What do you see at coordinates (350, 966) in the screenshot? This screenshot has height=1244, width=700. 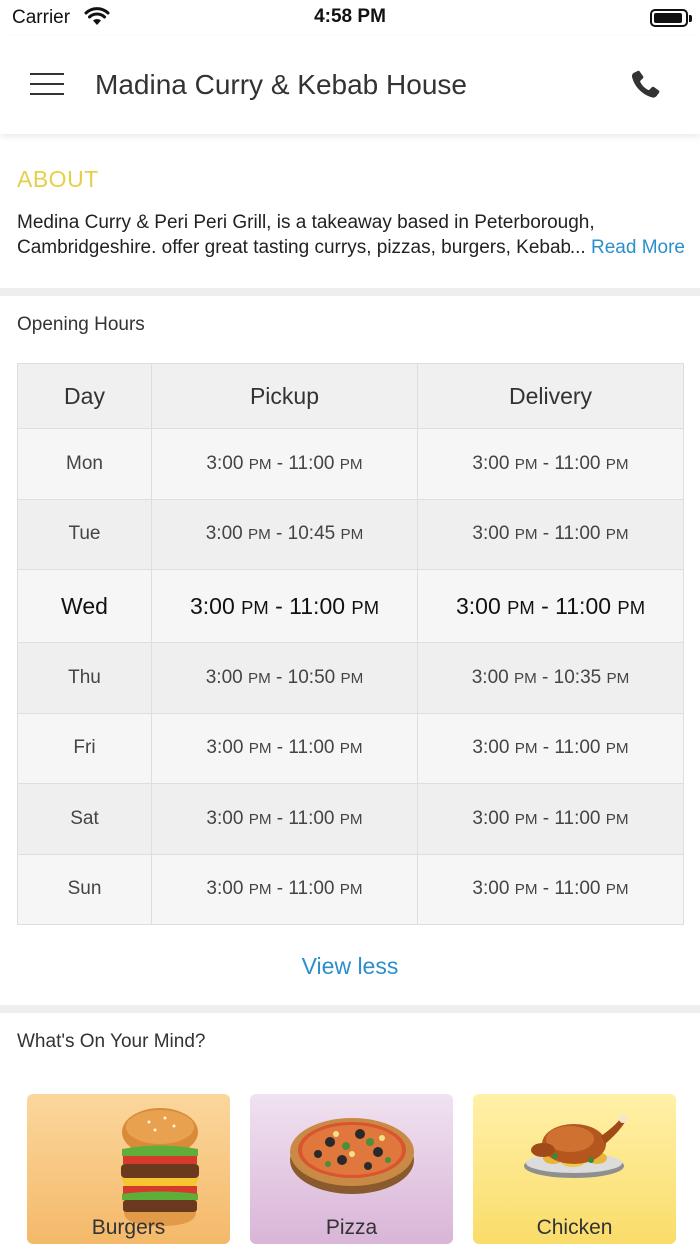 I see `view-less-link: View less` at bounding box center [350, 966].